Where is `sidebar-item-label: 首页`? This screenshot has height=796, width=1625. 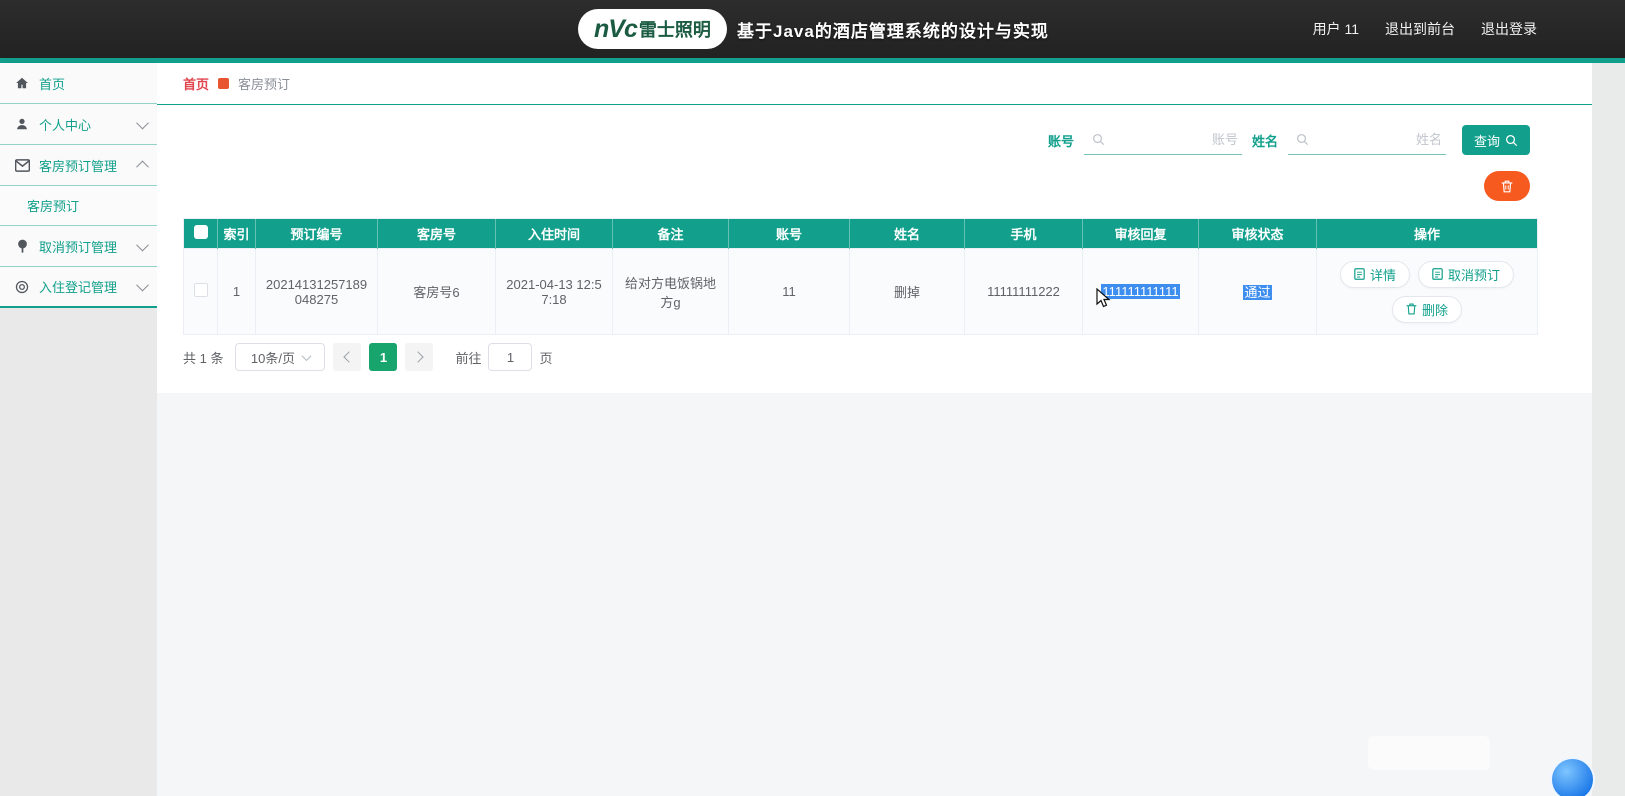 sidebar-item-label: 首页 is located at coordinates (52, 84).